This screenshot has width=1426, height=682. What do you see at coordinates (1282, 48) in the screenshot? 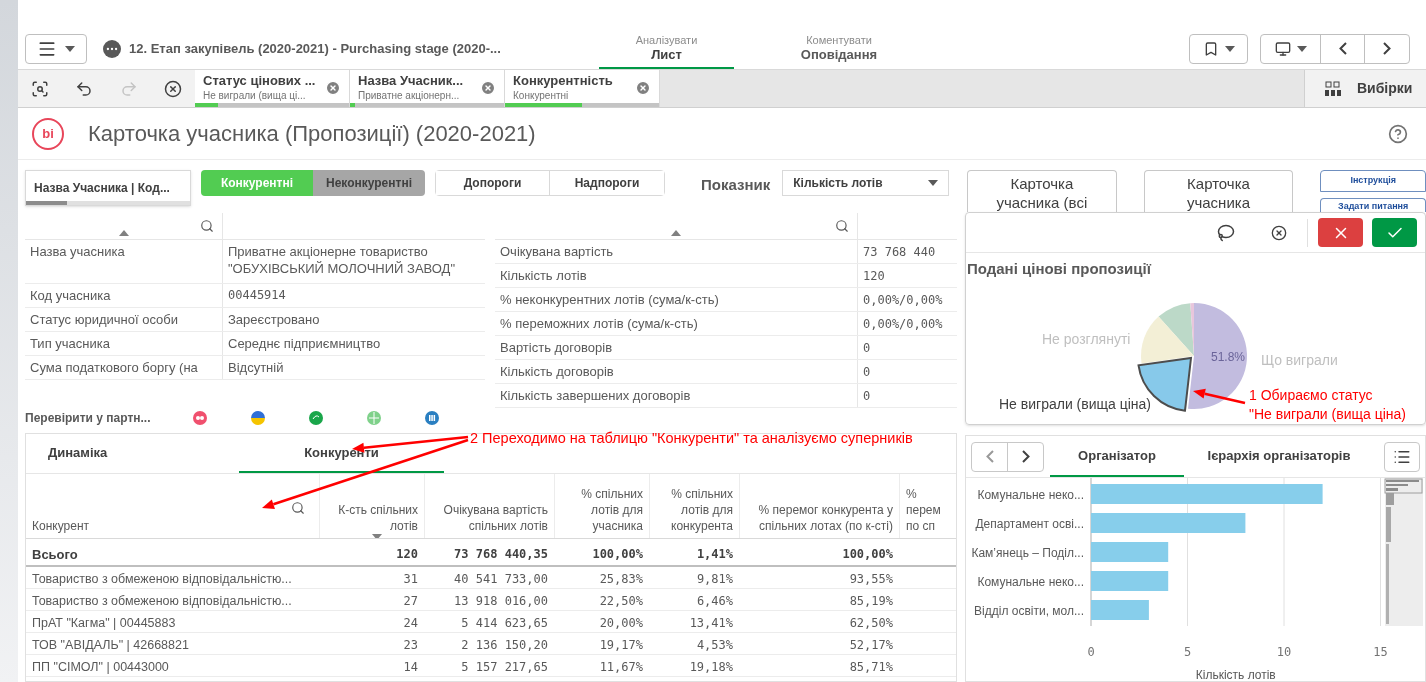
I see `monitor-icon` at bounding box center [1282, 48].